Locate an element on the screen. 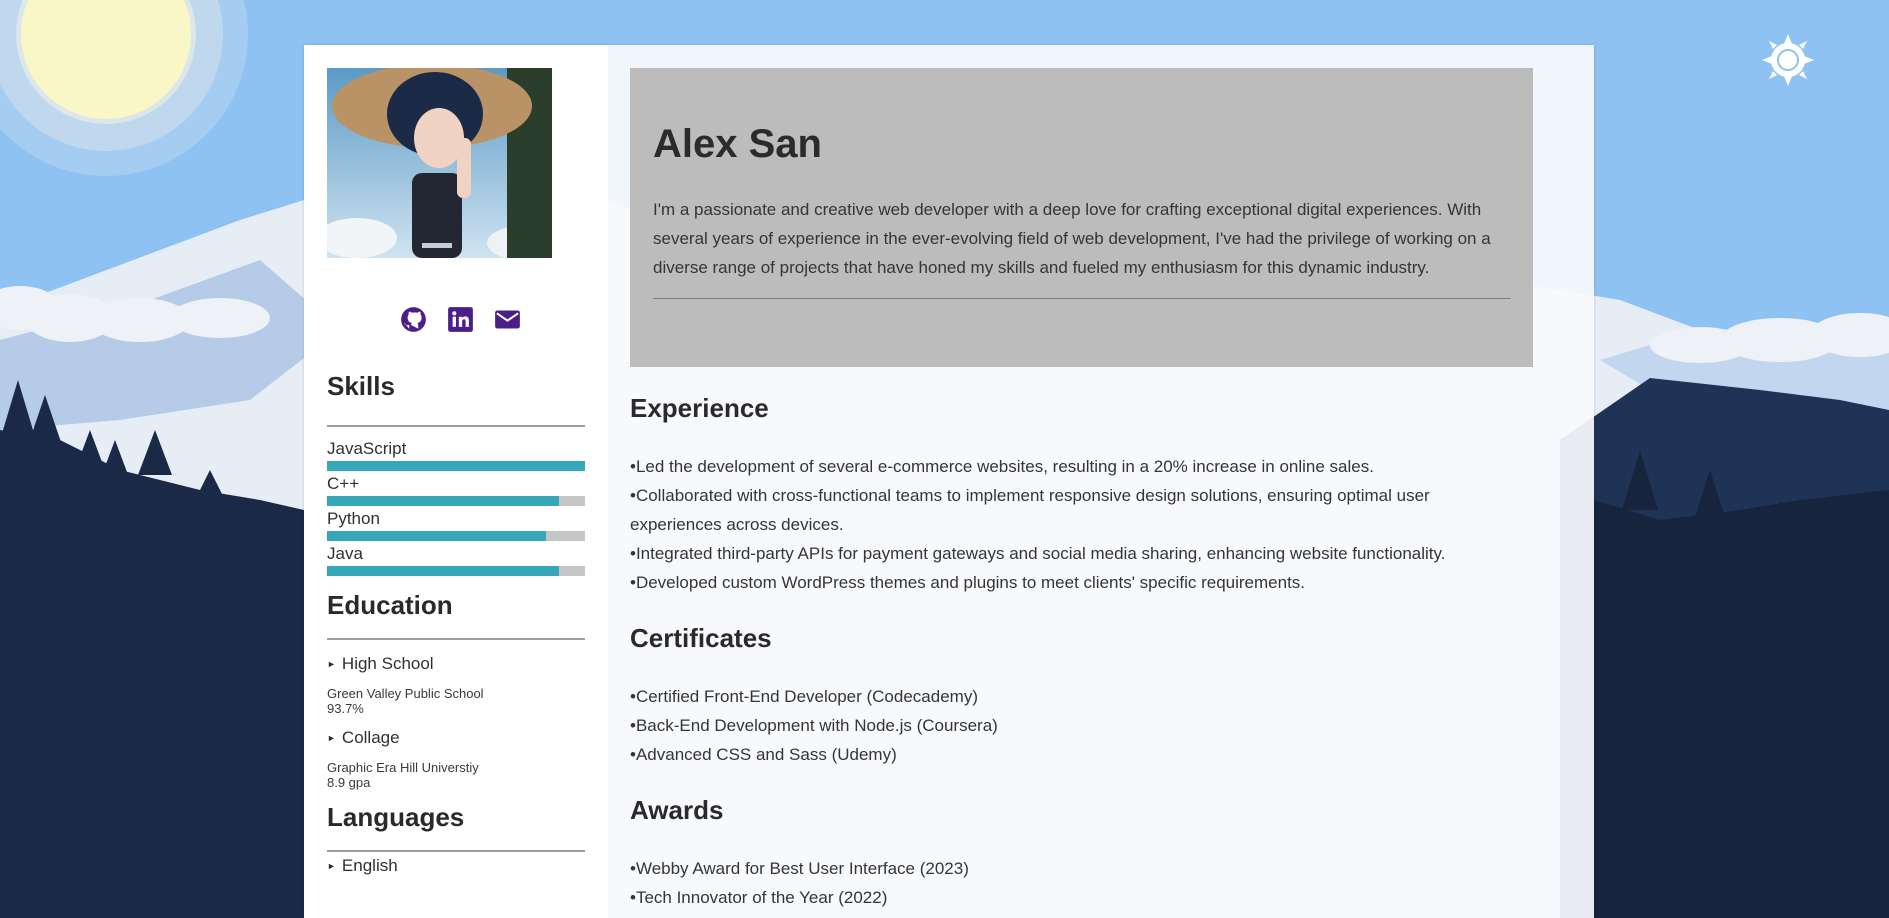 The height and width of the screenshot is (918, 1889). linkedin-link is located at coordinates (460, 319).